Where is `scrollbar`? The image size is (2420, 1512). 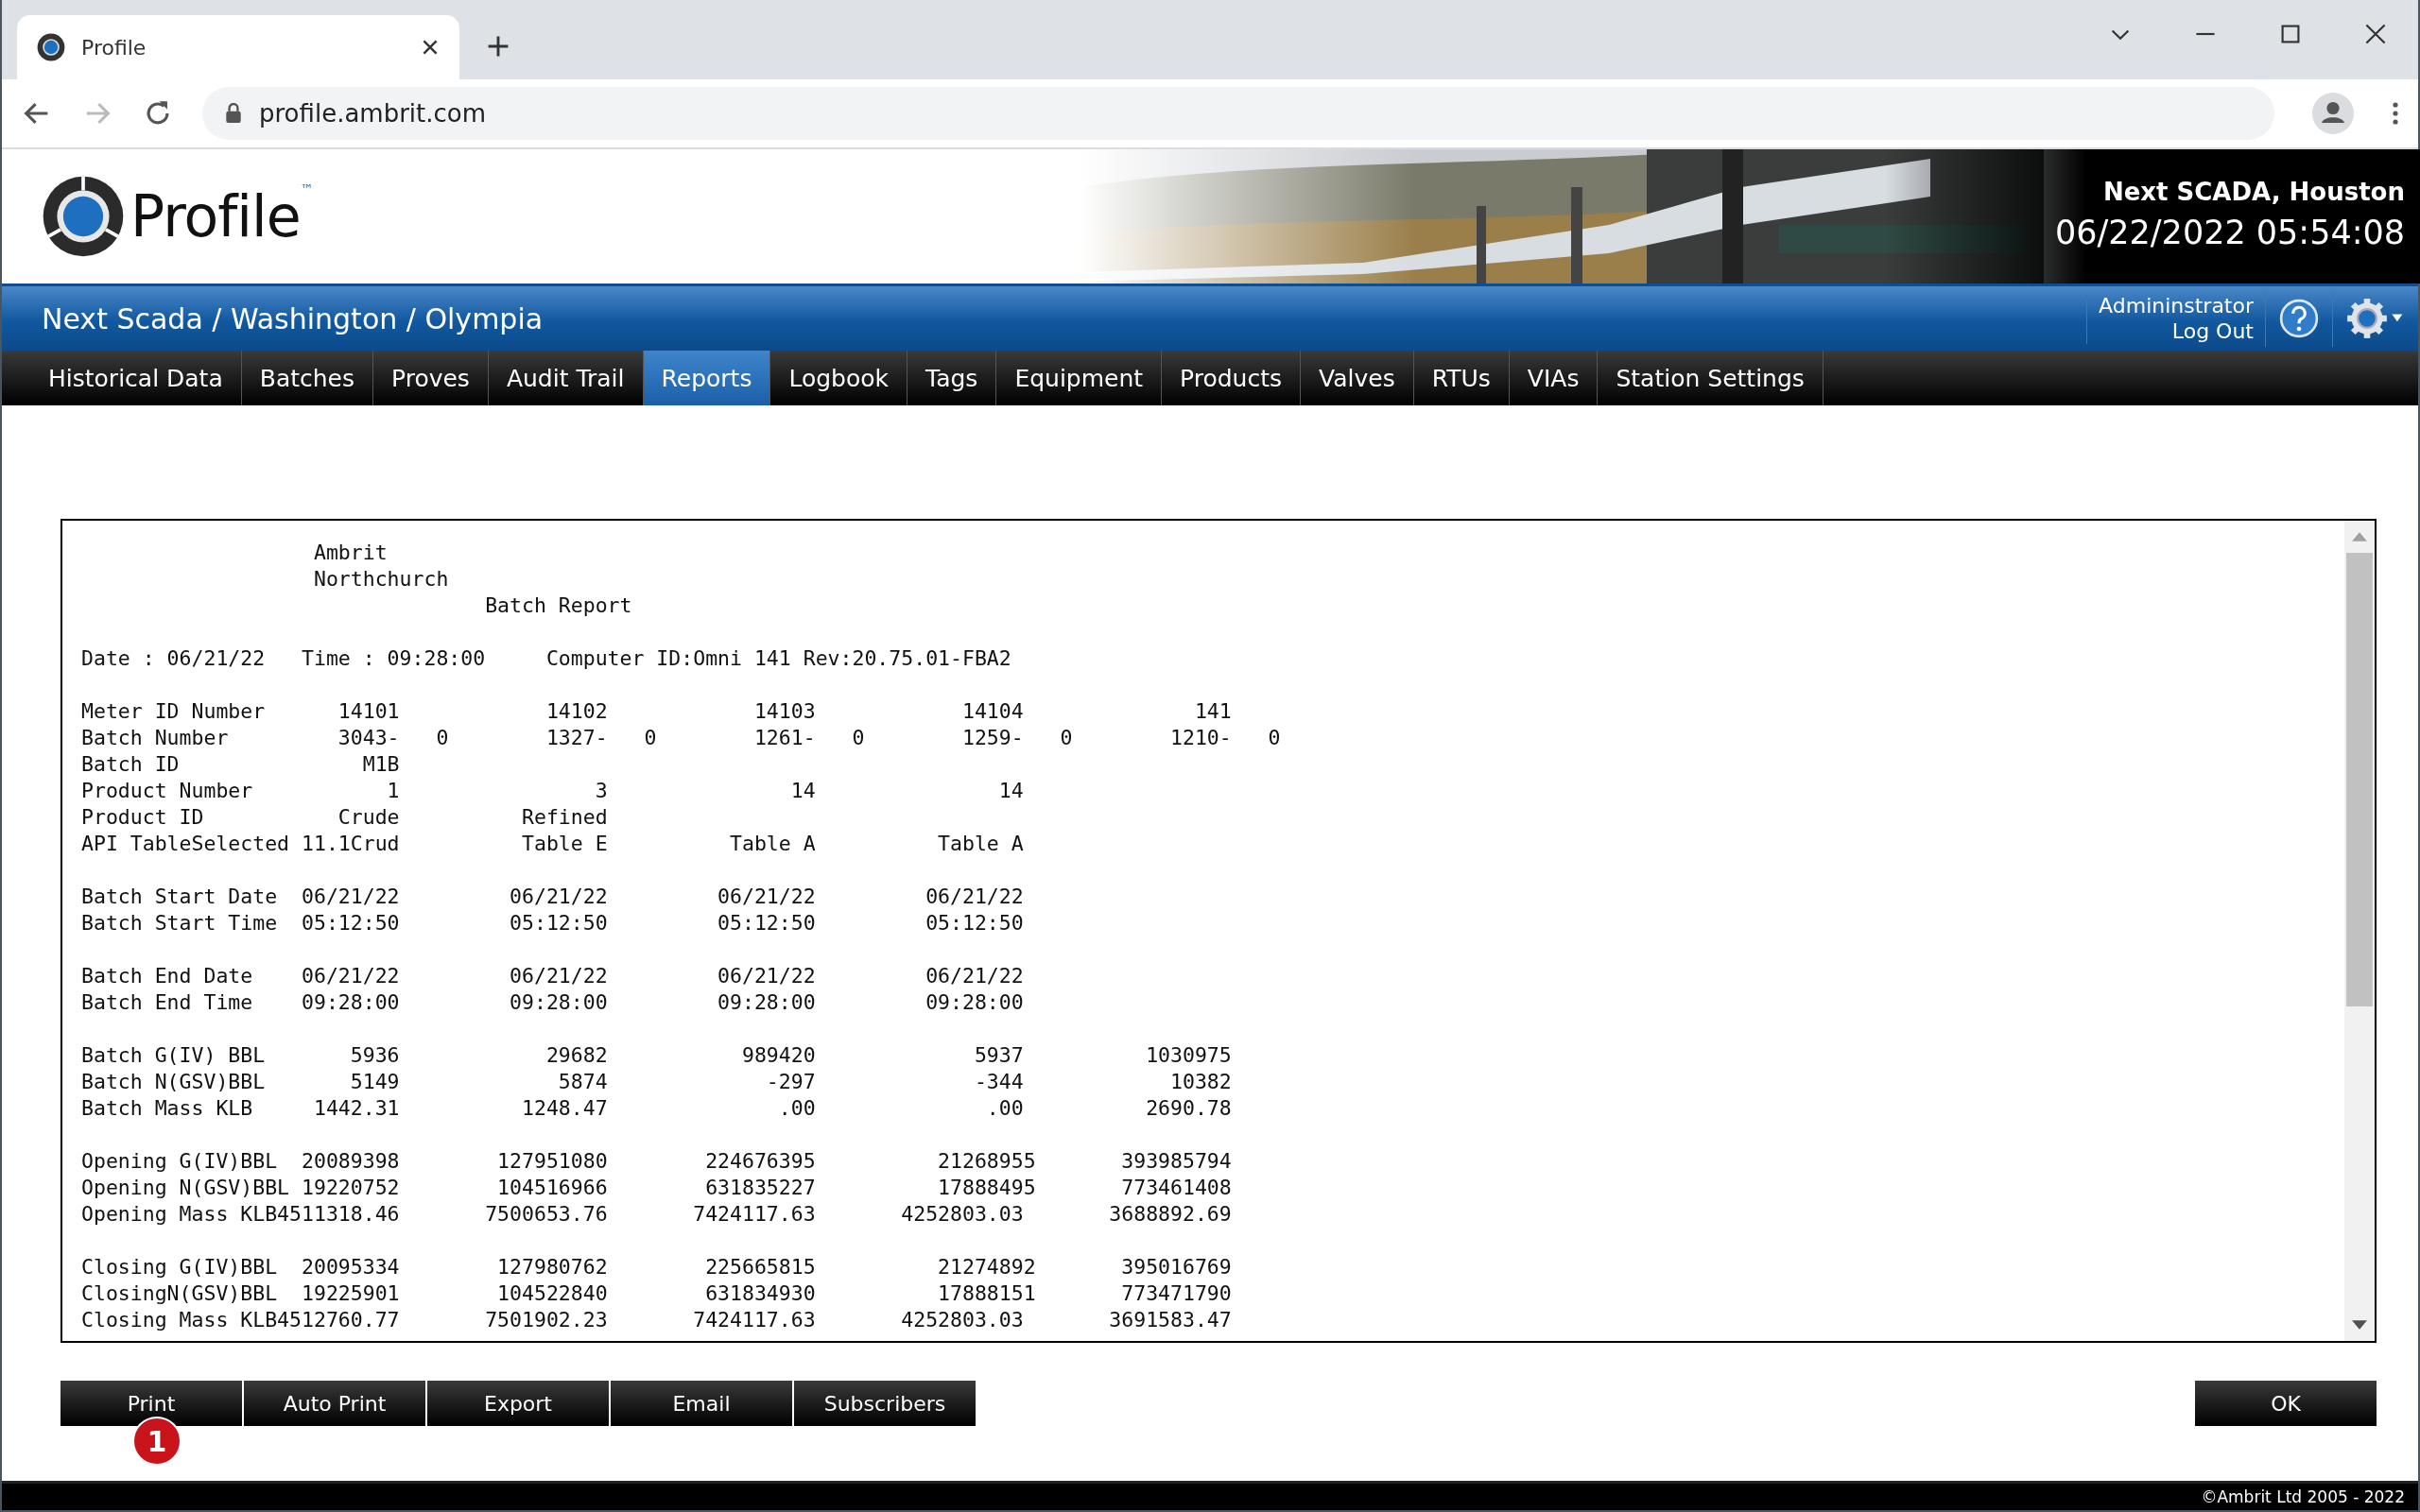
scrollbar is located at coordinates (2359, 931).